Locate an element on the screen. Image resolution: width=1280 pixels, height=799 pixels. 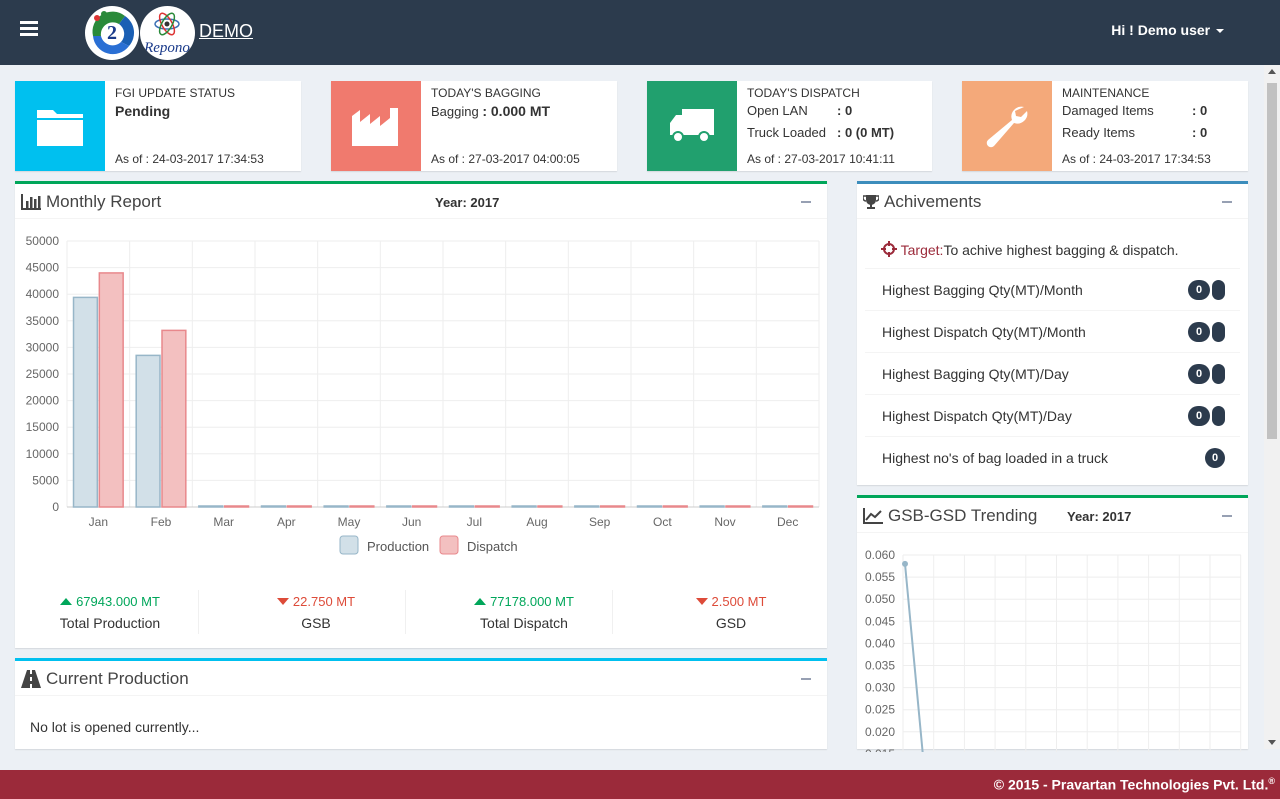
scroll-up-icon is located at coordinates (1272, 71).